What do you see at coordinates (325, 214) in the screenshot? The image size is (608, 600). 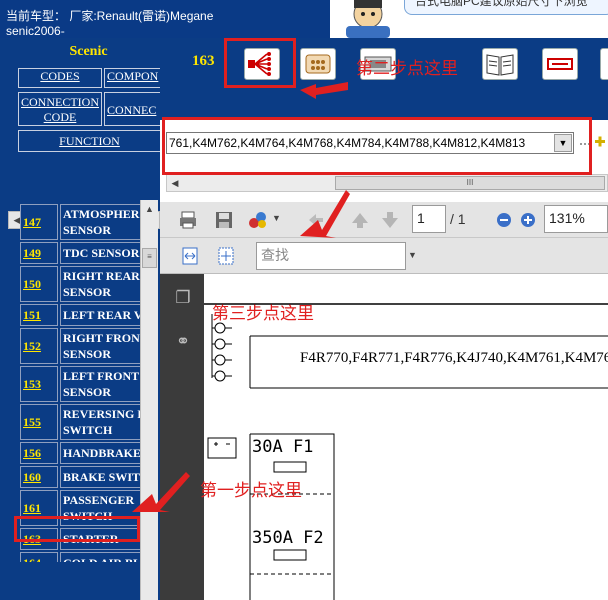 I see `step3-arrow-icon` at bounding box center [325, 214].